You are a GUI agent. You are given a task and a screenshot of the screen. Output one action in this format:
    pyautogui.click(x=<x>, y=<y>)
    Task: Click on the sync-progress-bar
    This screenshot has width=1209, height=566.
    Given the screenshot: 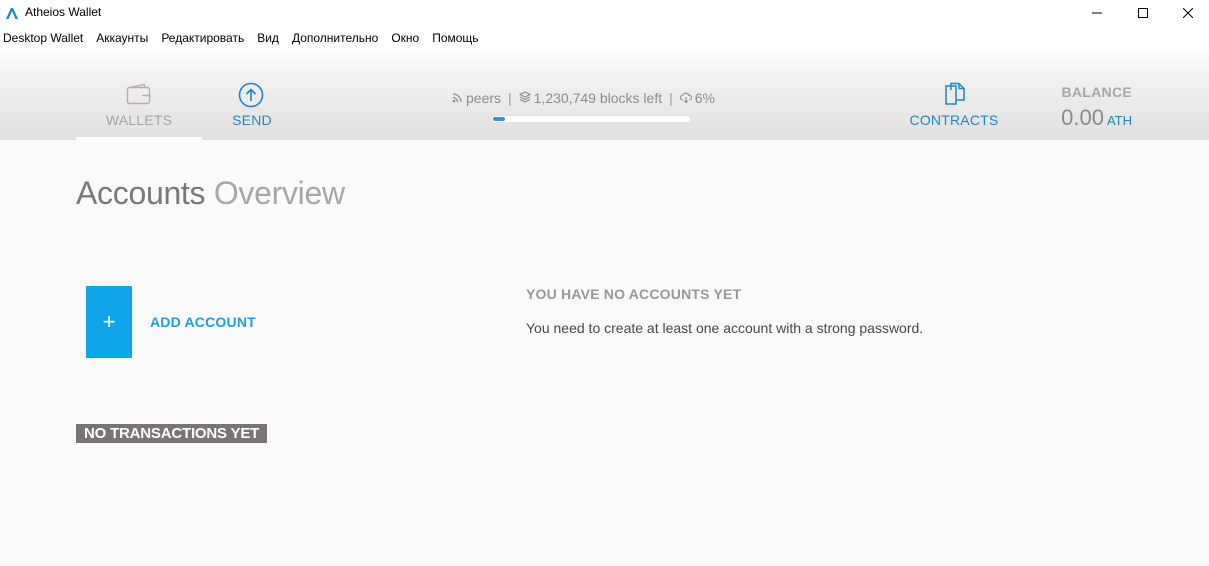 What is the action you would take?
    pyautogui.click(x=591, y=119)
    